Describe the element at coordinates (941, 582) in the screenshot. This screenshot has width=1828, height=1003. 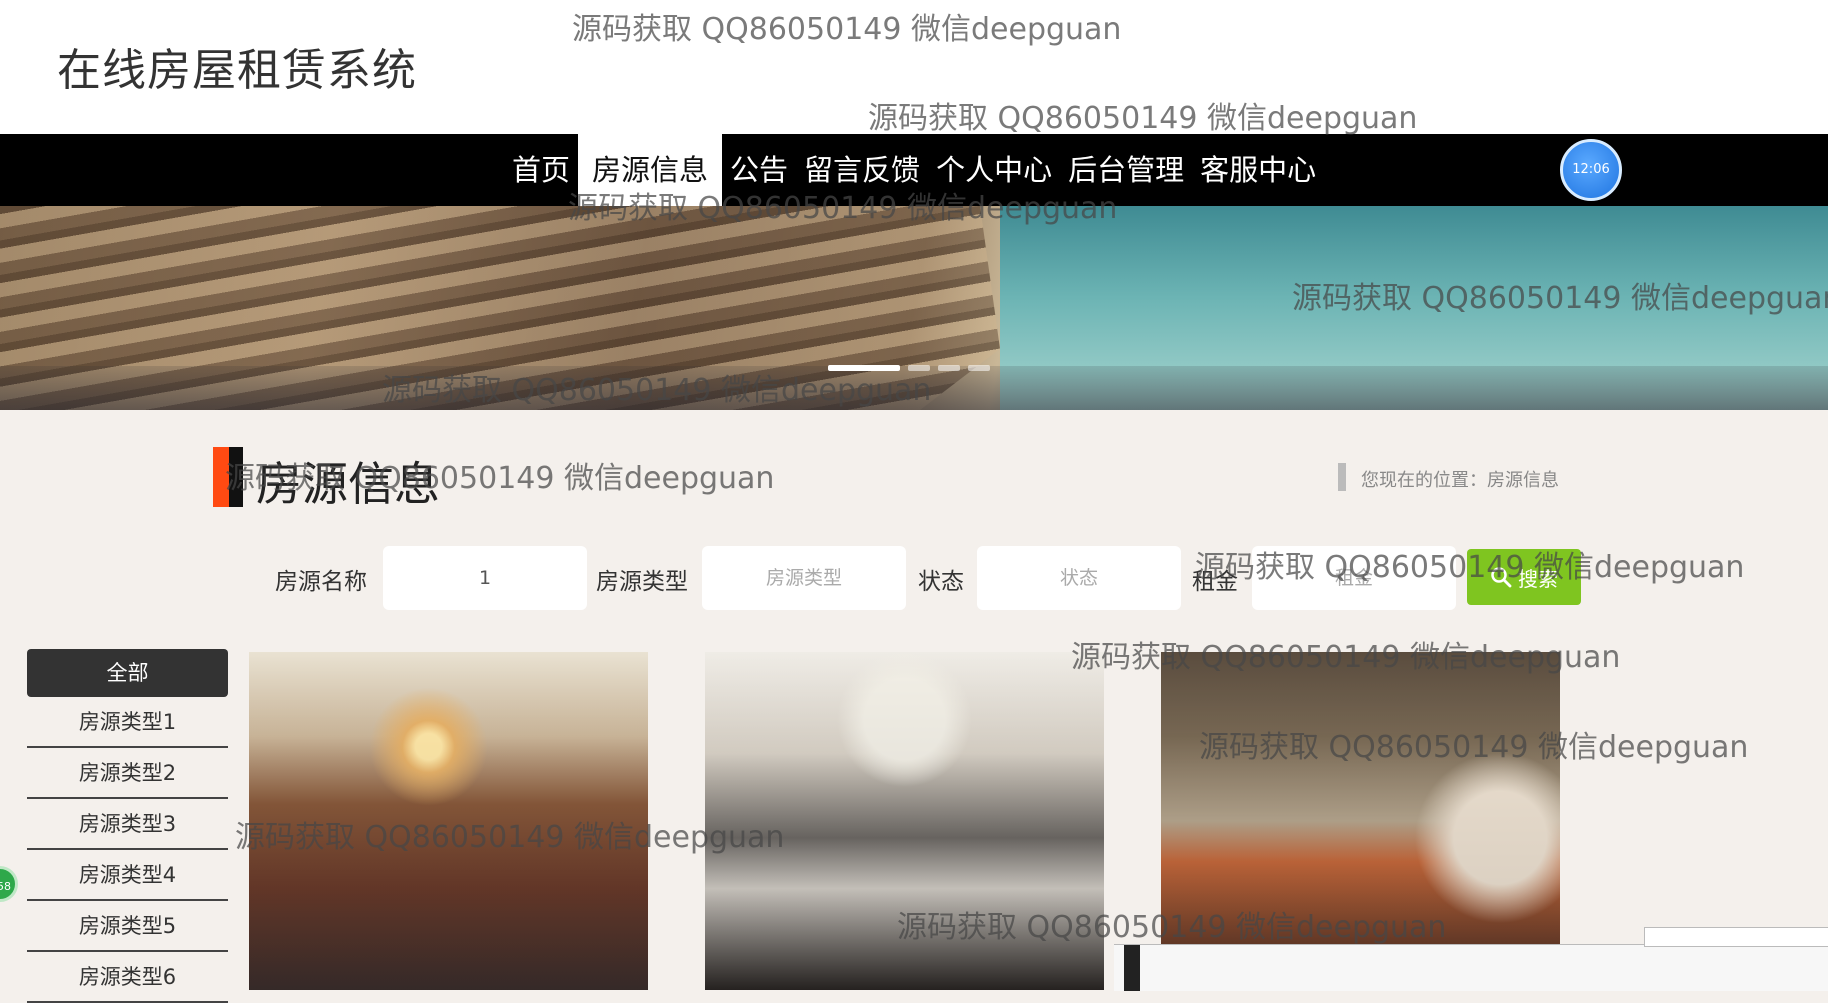
I see `status-label: 状态` at that location.